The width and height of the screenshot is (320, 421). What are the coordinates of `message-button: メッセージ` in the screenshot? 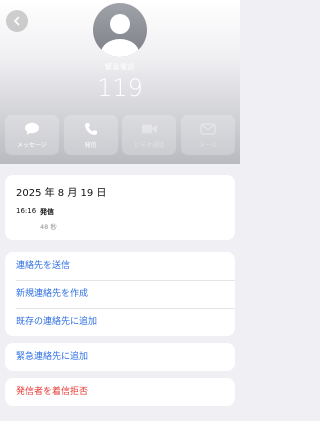 It's located at (32, 135).